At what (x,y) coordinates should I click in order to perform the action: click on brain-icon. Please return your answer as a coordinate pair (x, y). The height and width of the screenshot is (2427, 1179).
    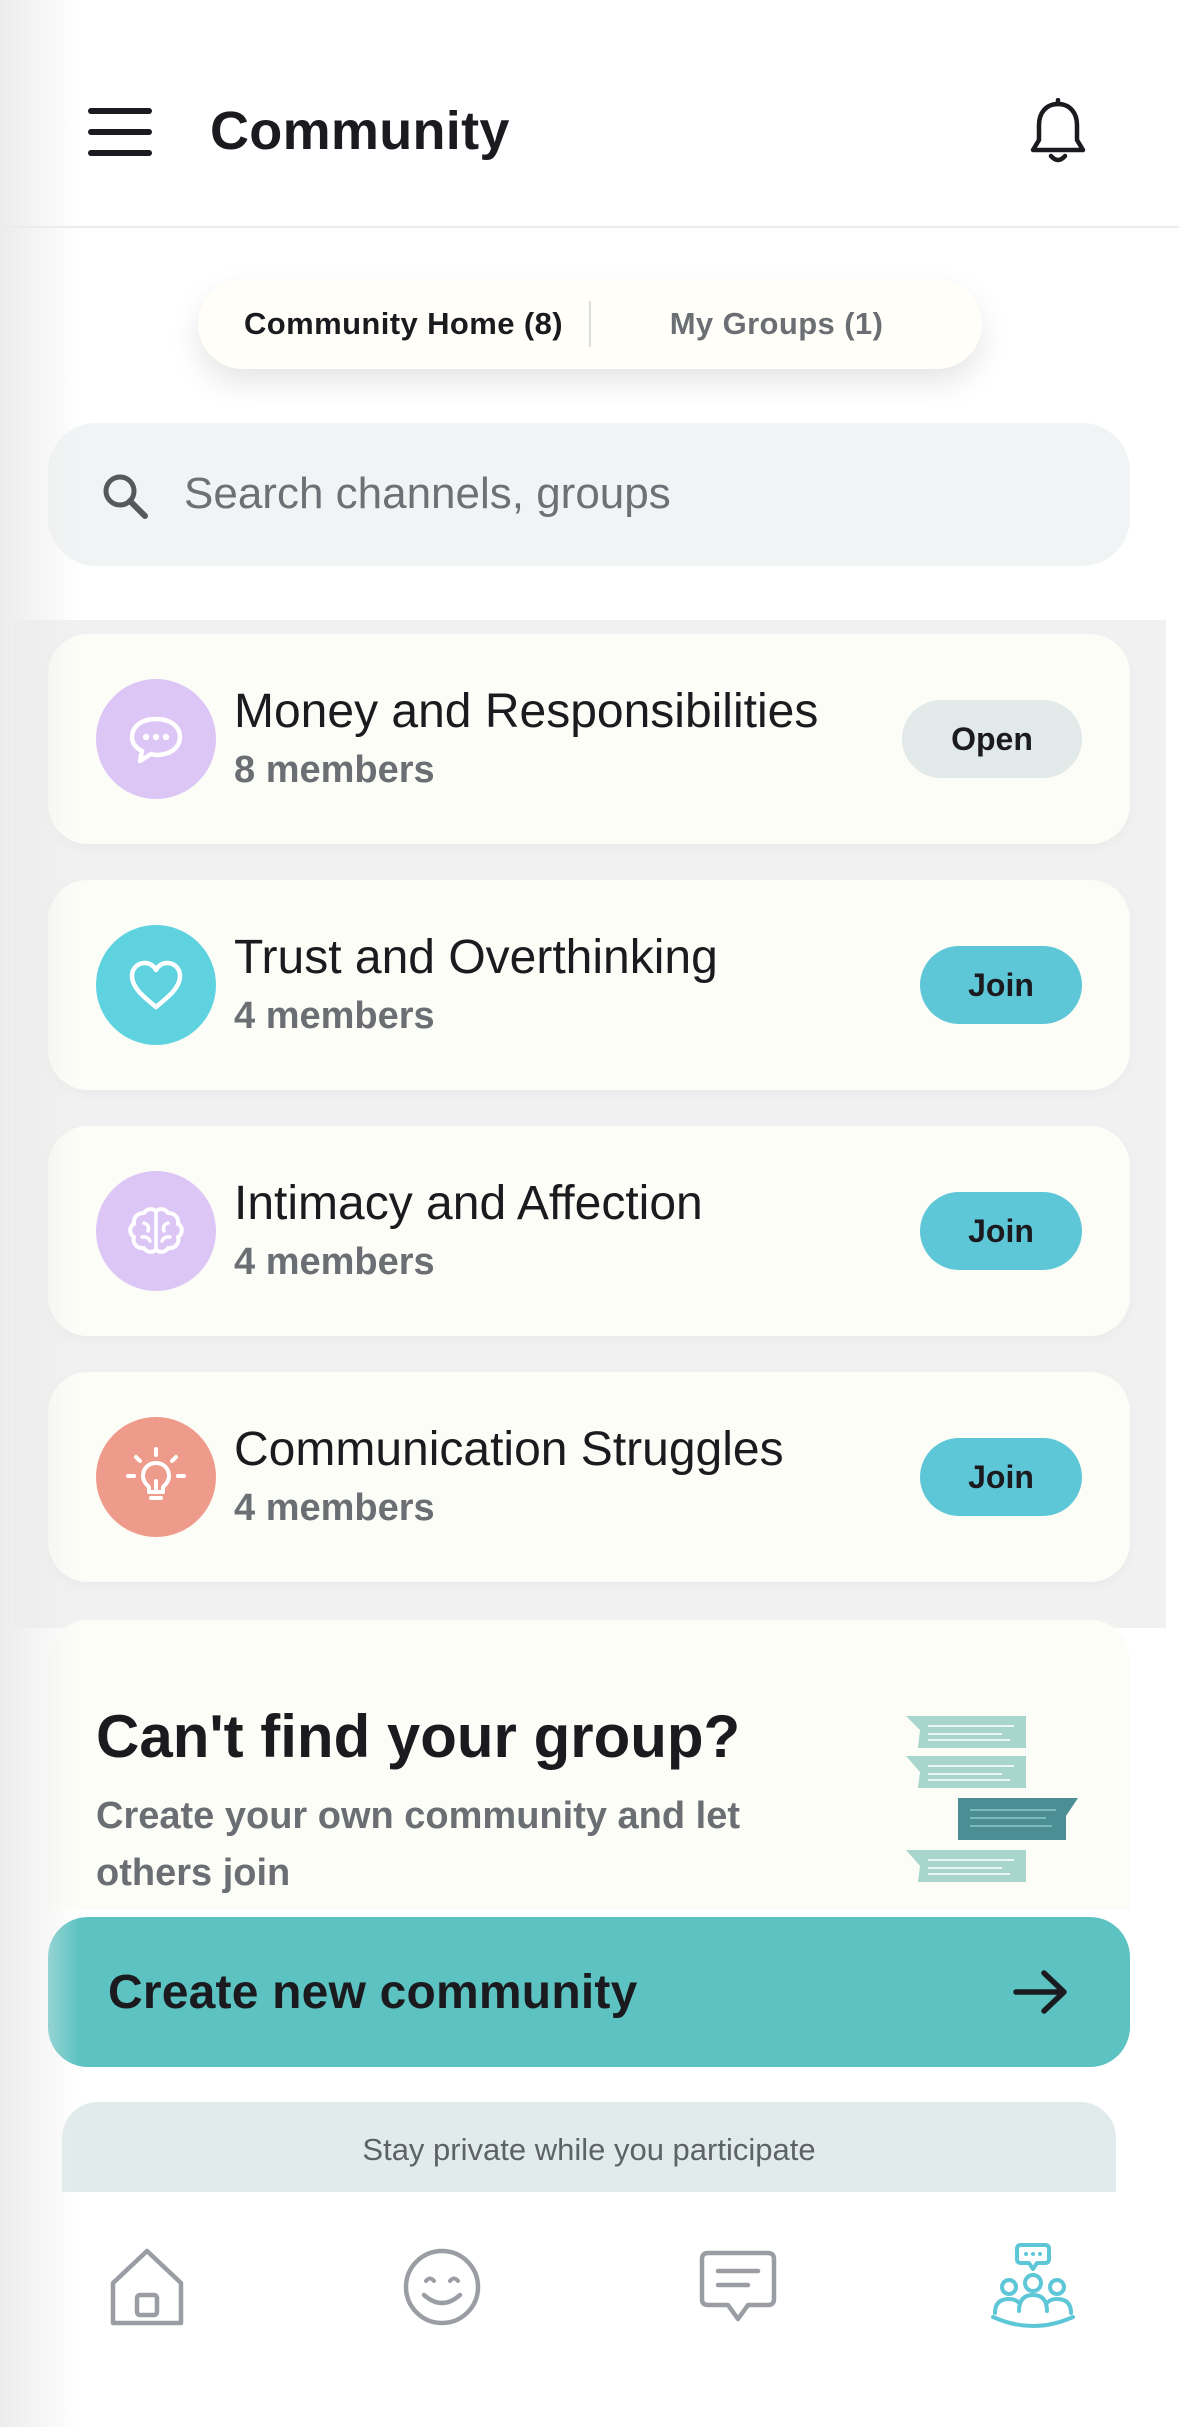
    Looking at the image, I should click on (156, 1231).